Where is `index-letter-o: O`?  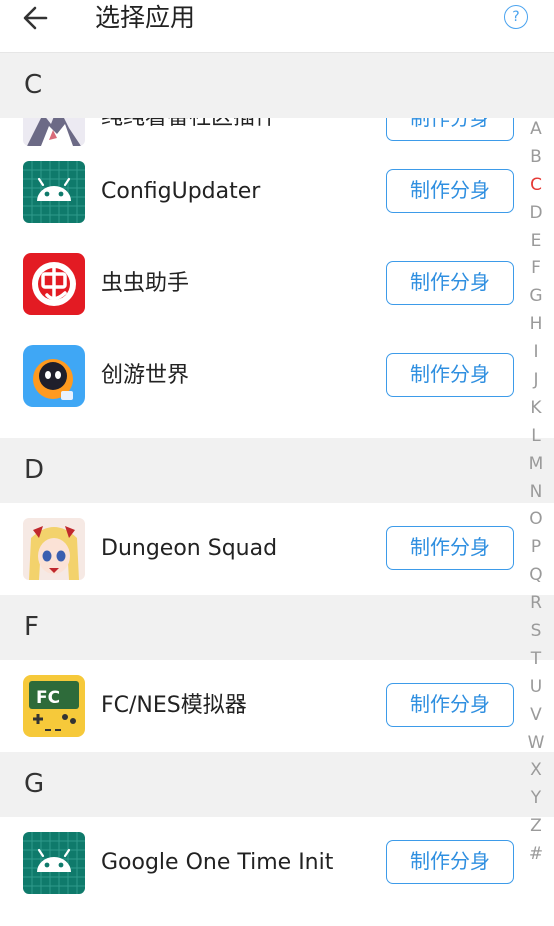 index-letter-o: O is located at coordinates (536, 520).